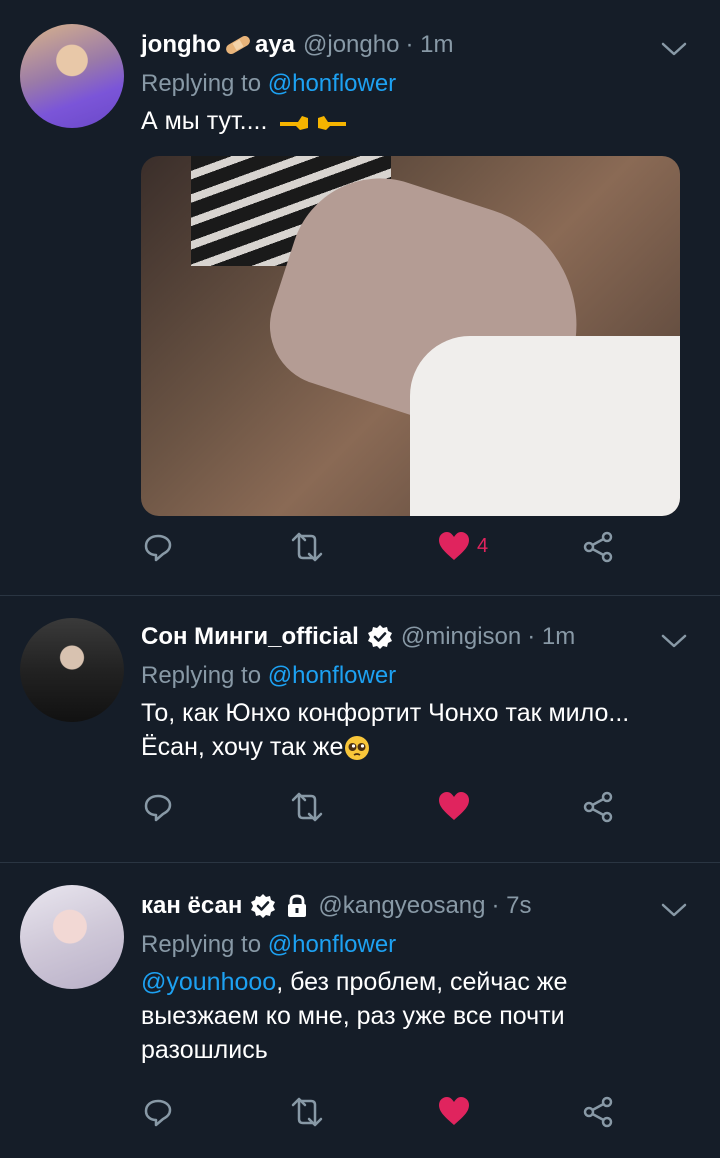 This screenshot has height=1158, width=720. Describe the element at coordinates (297, 906) in the screenshot. I see `lock-icon` at that location.